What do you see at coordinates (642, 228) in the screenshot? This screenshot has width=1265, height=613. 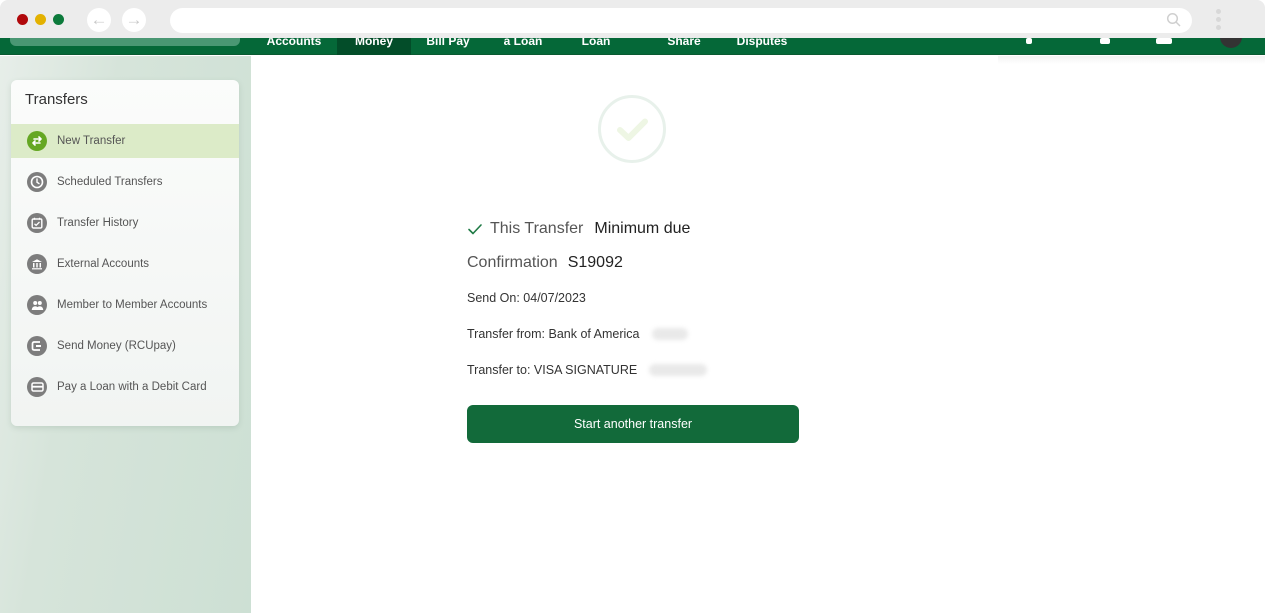 I see `this-transfer-value: Minimum due` at bounding box center [642, 228].